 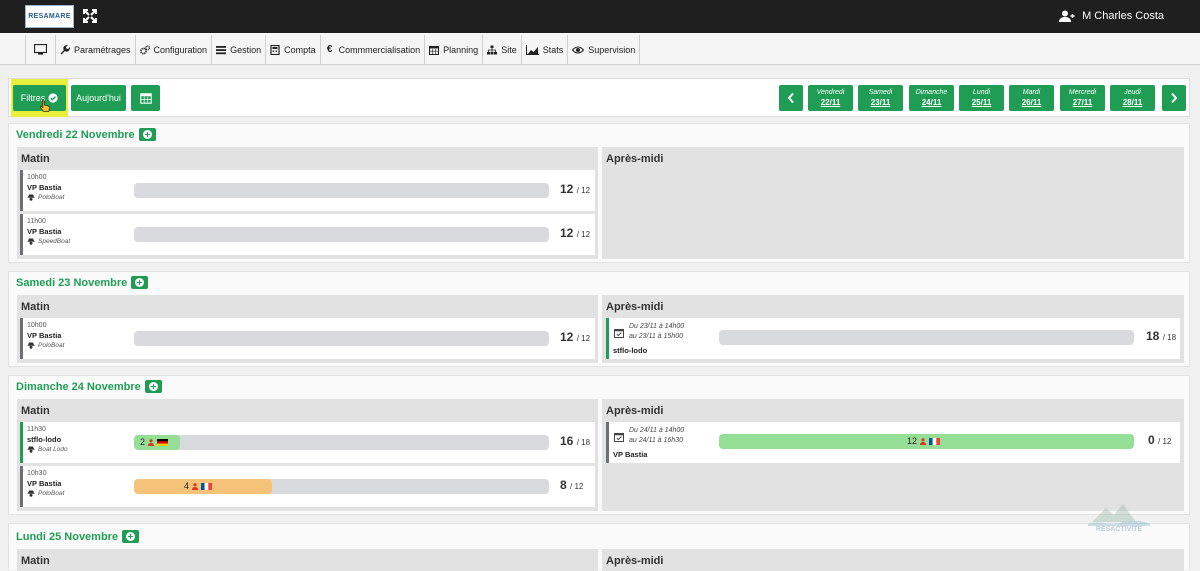 What do you see at coordinates (1123, 16) in the screenshot?
I see `user-name: M Charles Costa` at bounding box center [1123, 16].